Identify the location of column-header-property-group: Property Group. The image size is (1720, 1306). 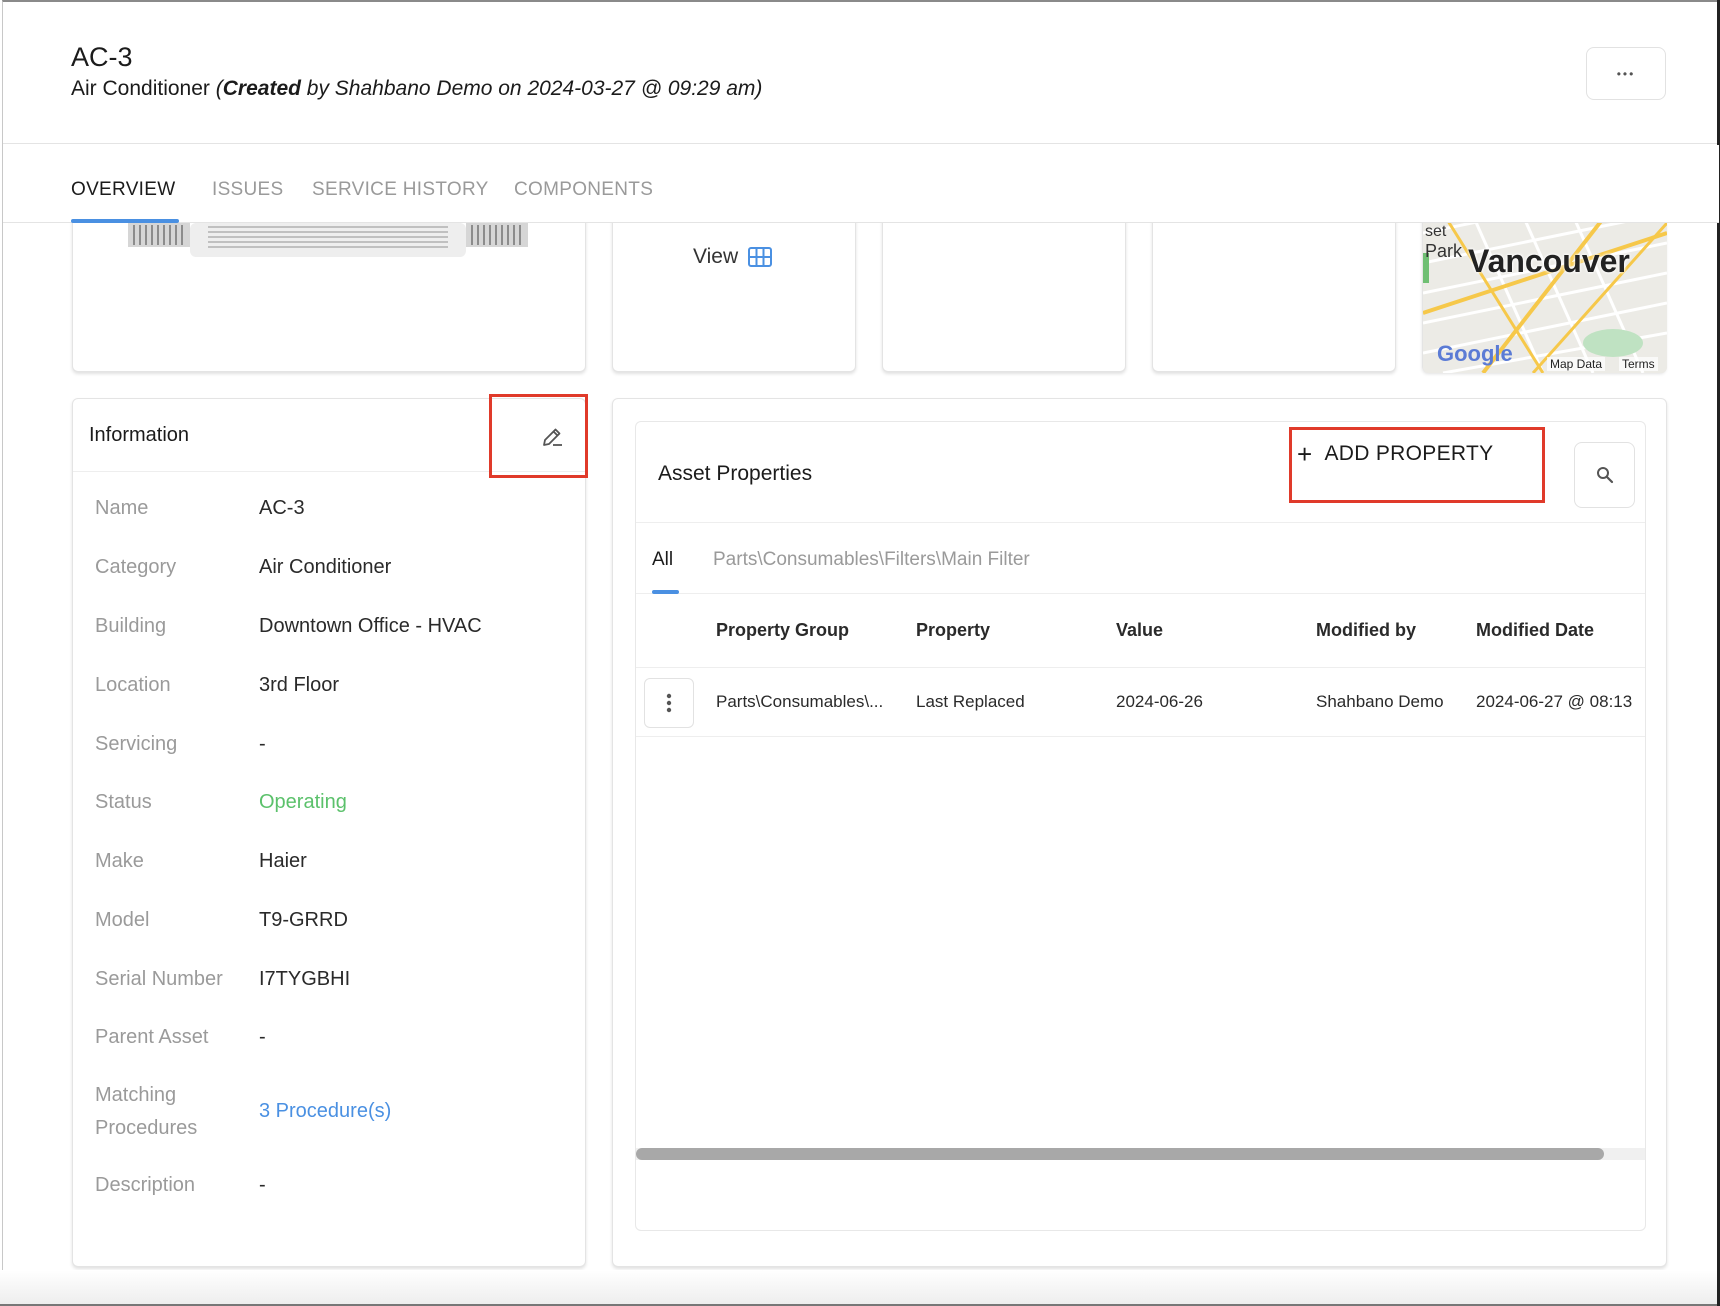
(782, 630).